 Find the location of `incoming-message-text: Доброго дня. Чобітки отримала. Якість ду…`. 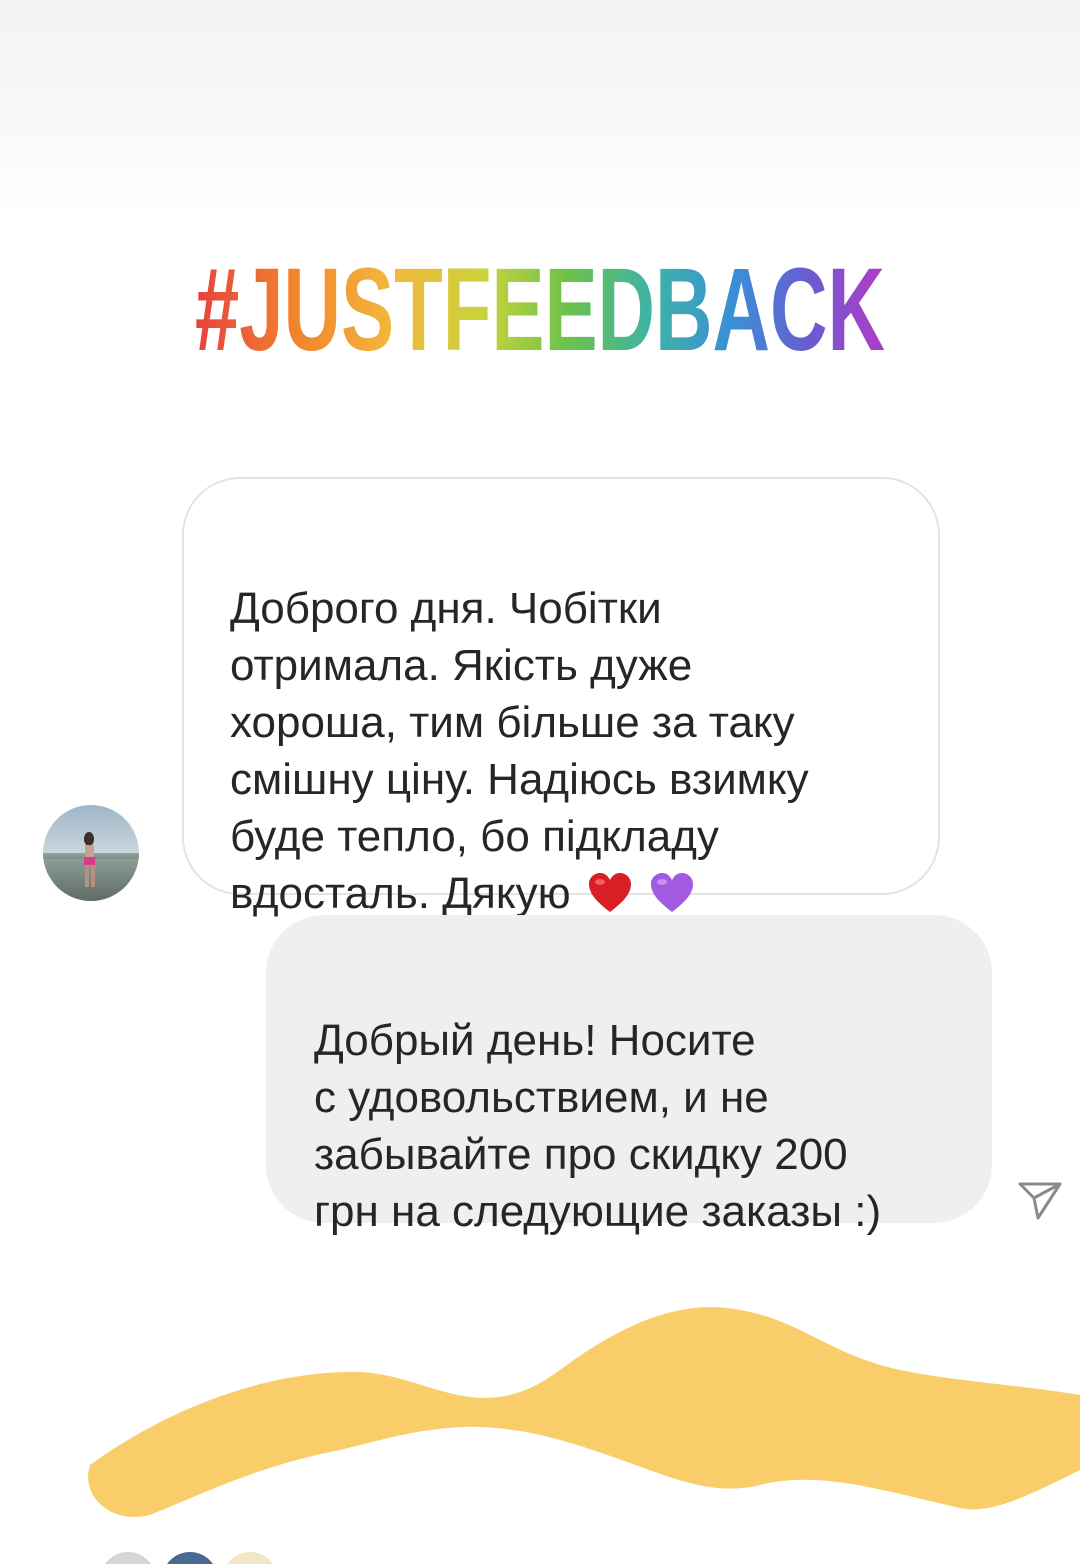

incoming-message-text: Доброго дня. Чобітки отримала. Якість ду… is located at coordinates (519, 751).